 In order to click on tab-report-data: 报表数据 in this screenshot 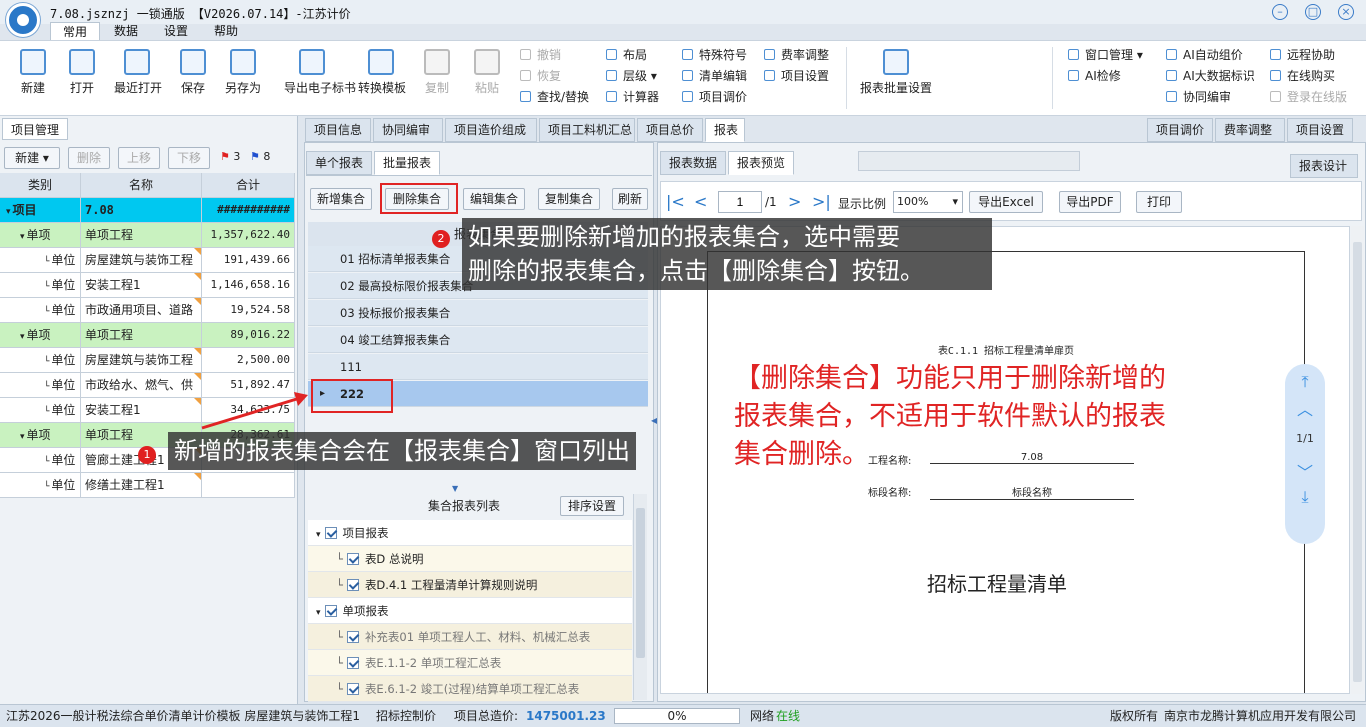, I will do `click(693, 163)`.